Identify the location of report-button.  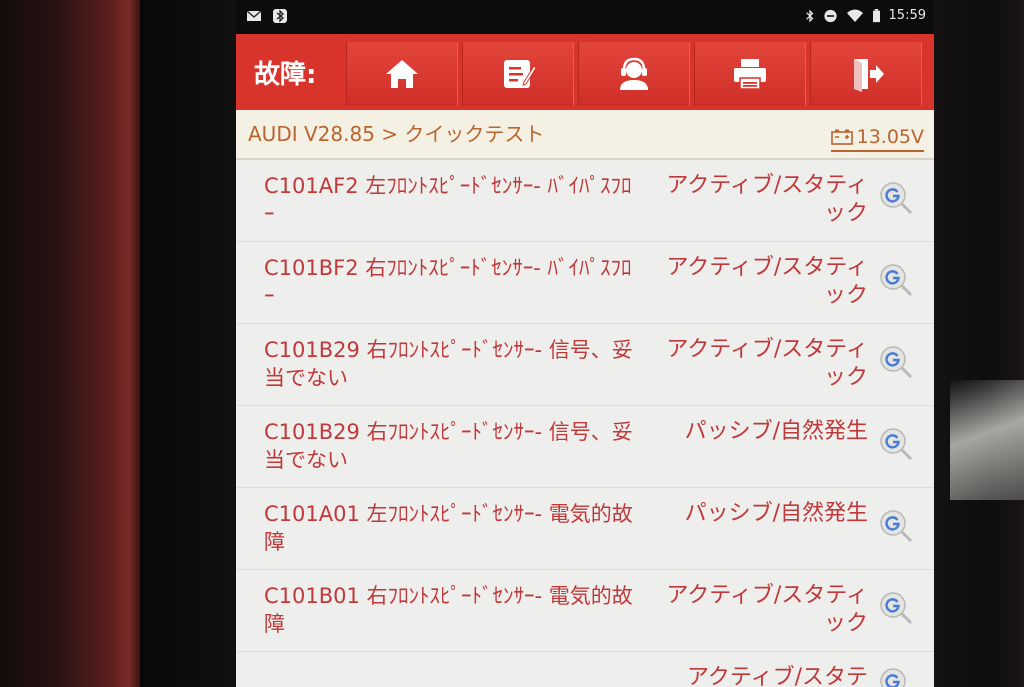
(518, 74).